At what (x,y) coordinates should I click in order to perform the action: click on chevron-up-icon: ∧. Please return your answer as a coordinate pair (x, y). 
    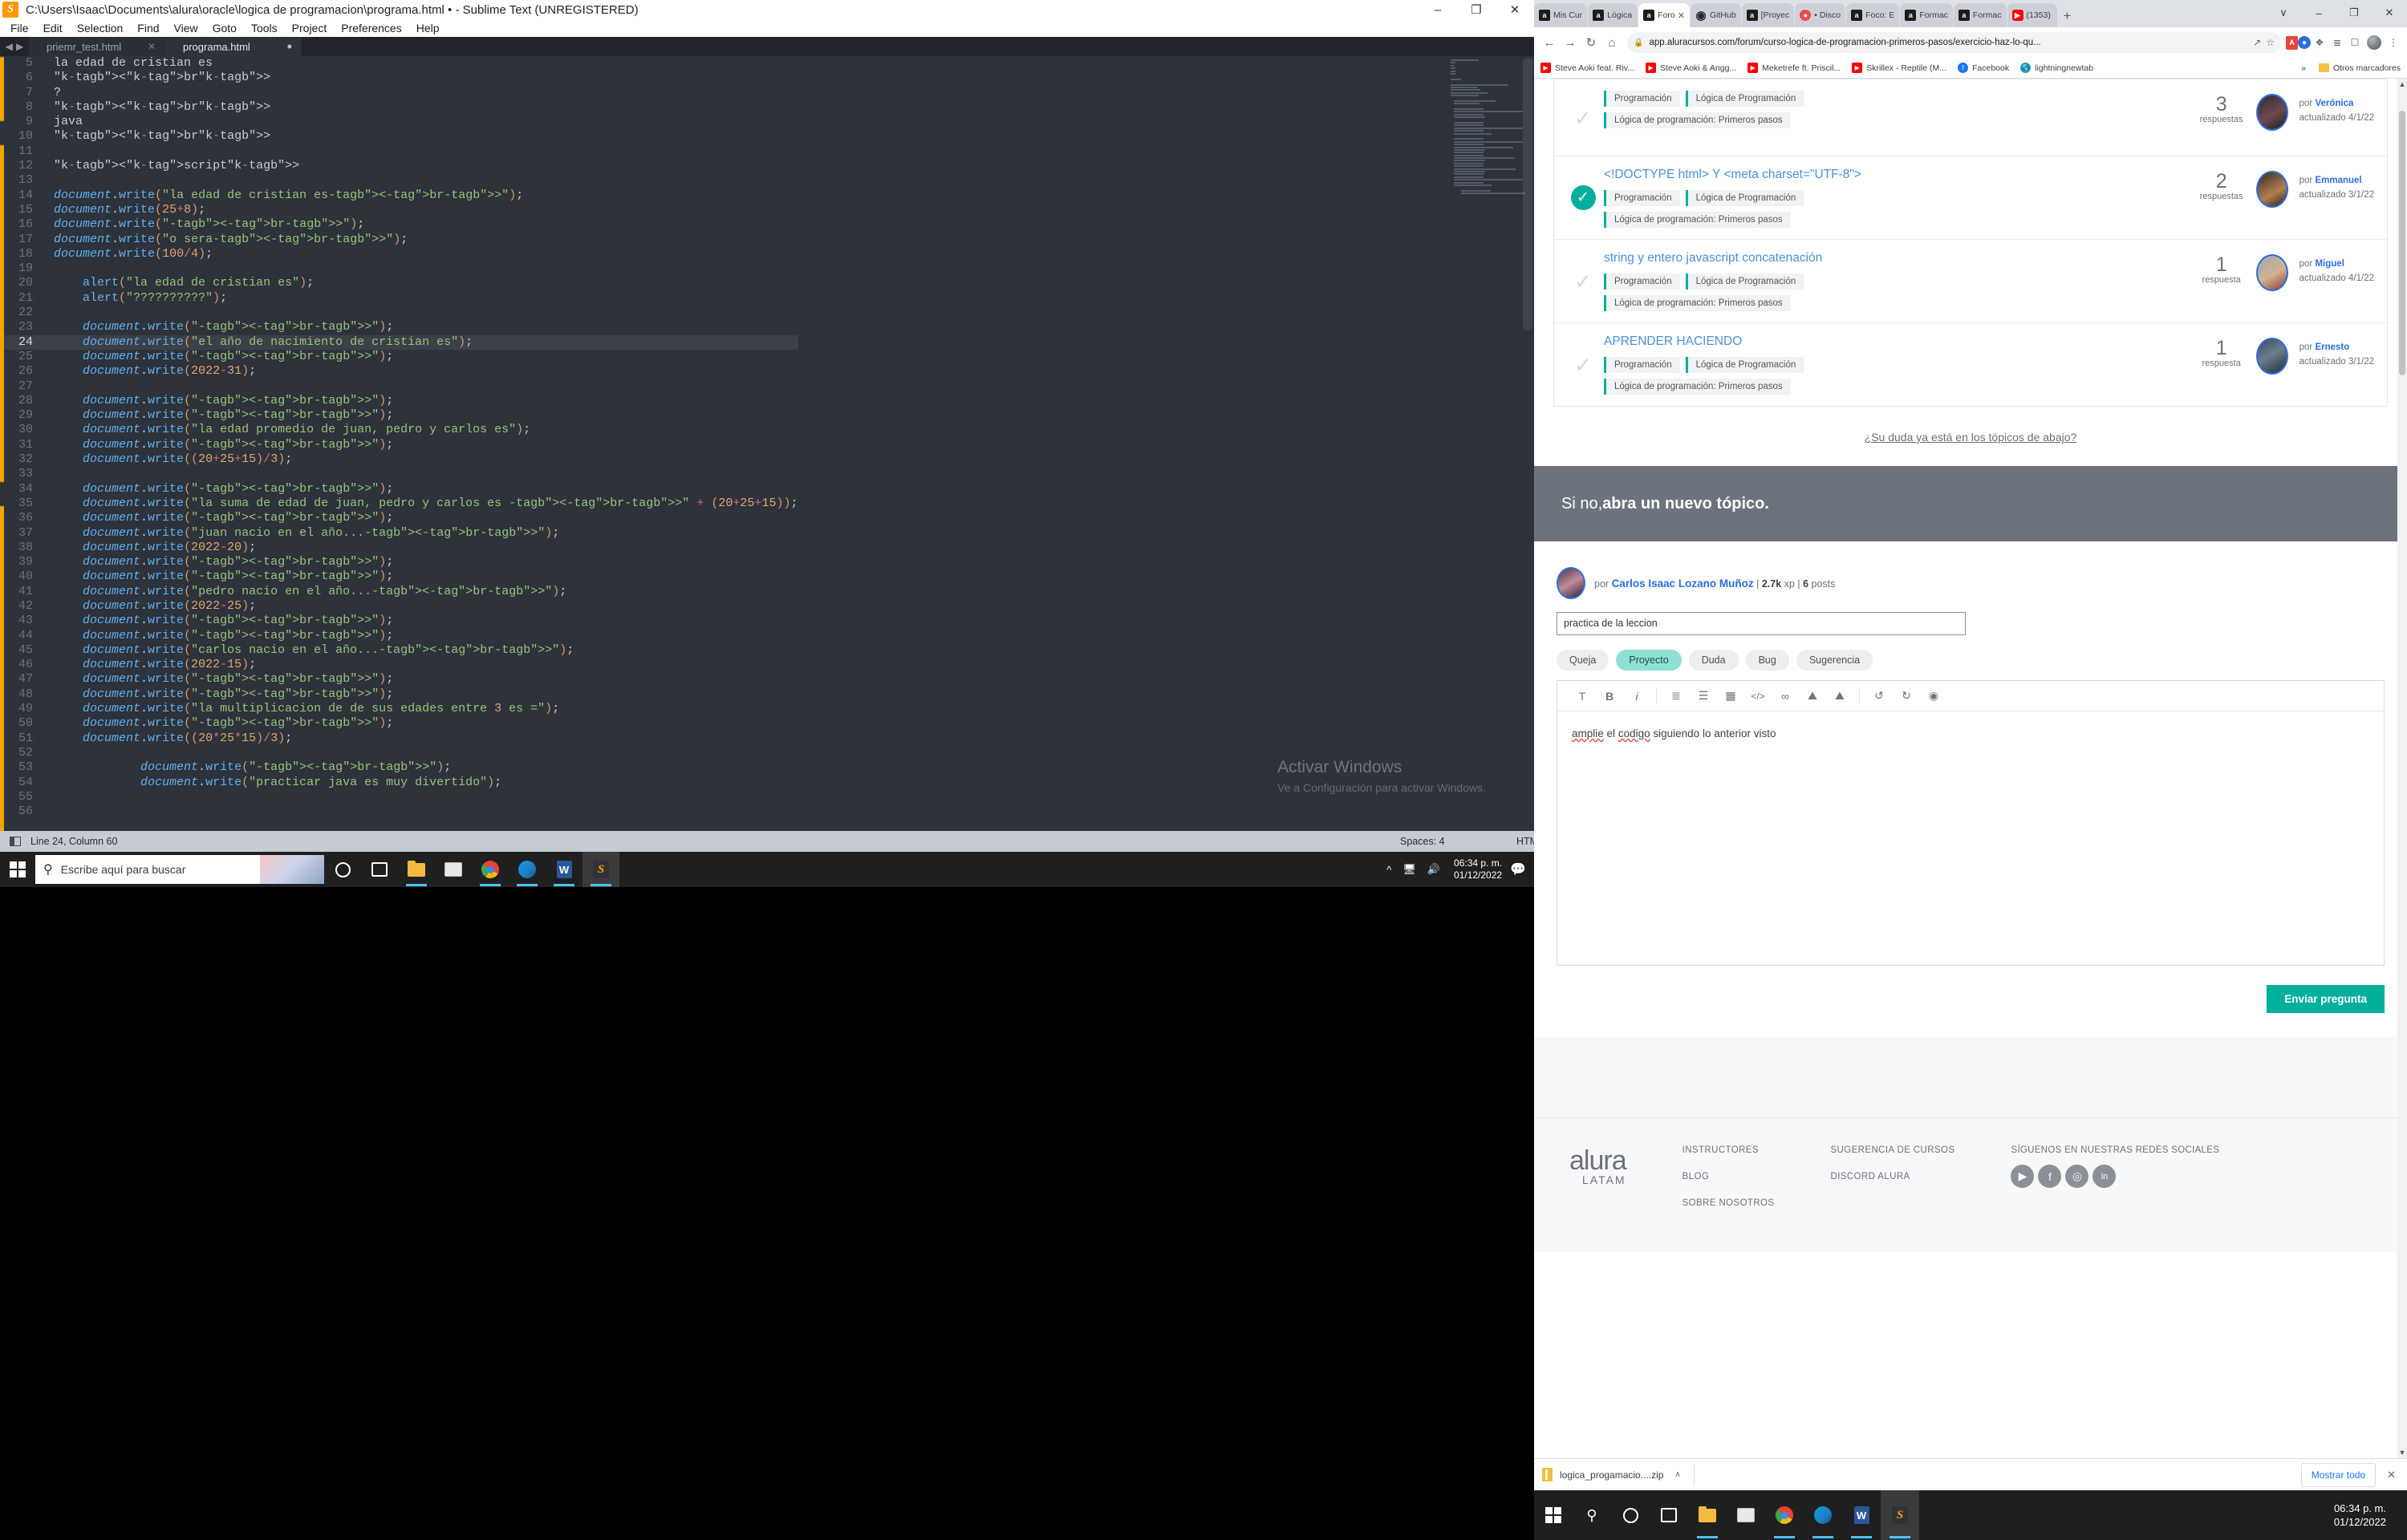
    Looking at the image, I should click on (1677, 1474).